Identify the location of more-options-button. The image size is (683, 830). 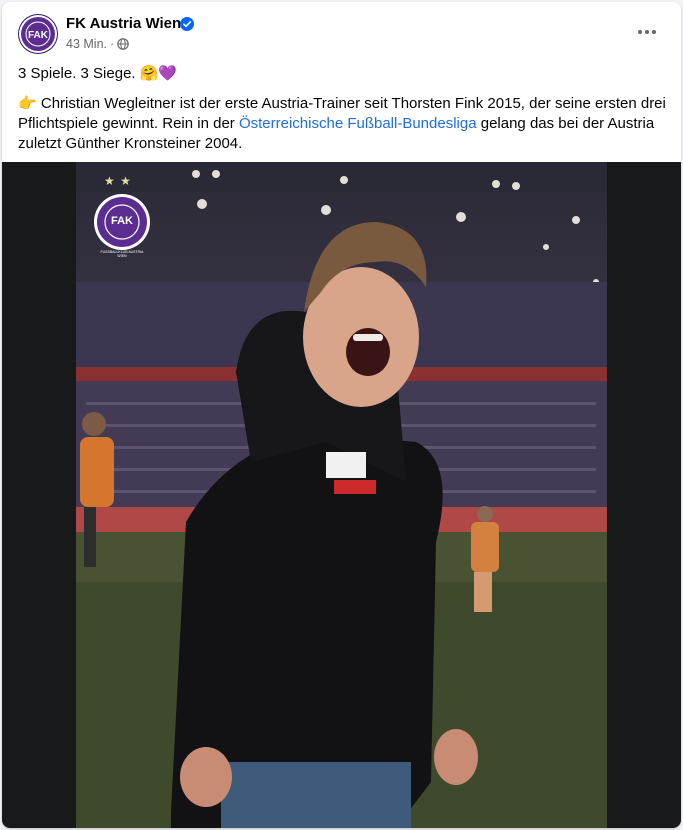
(647, 32).